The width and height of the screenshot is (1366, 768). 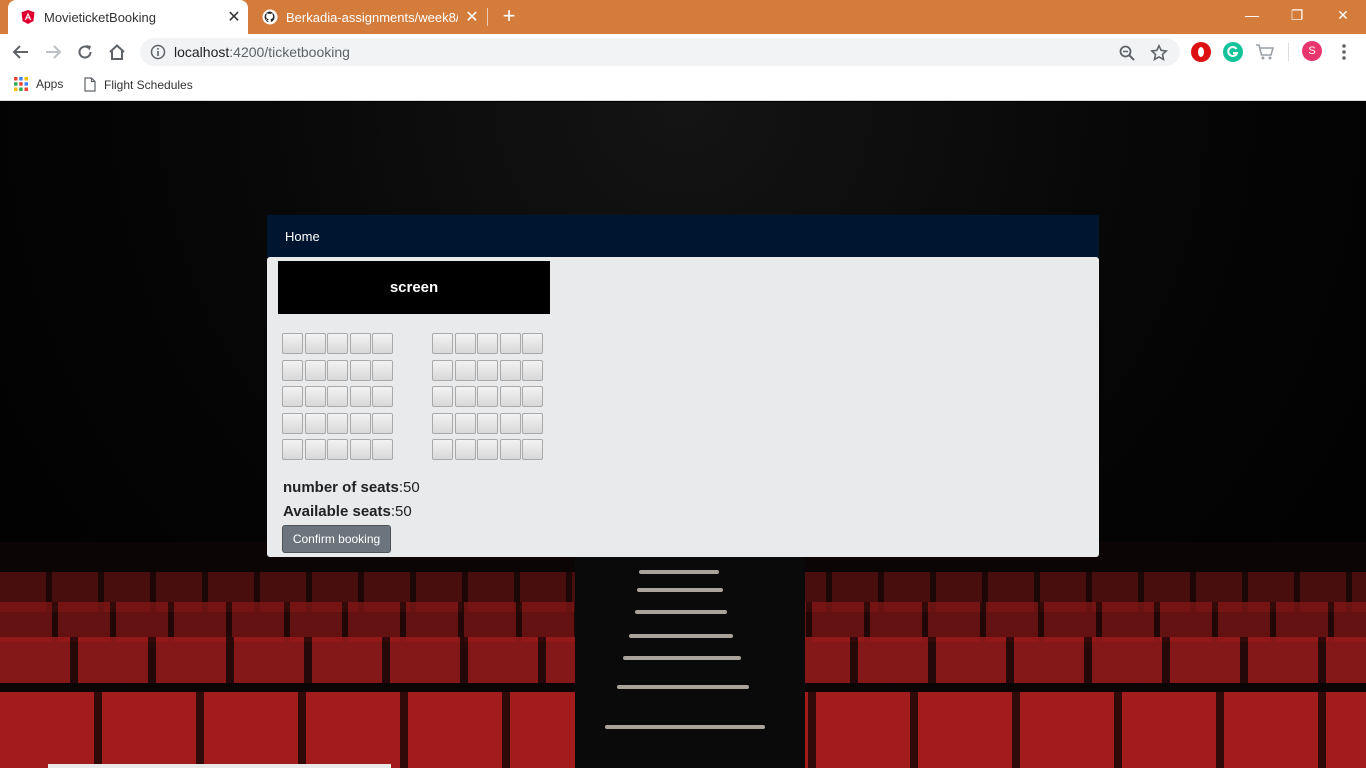 I want to click on app-navbar: Home, so click(x=683, y=236).